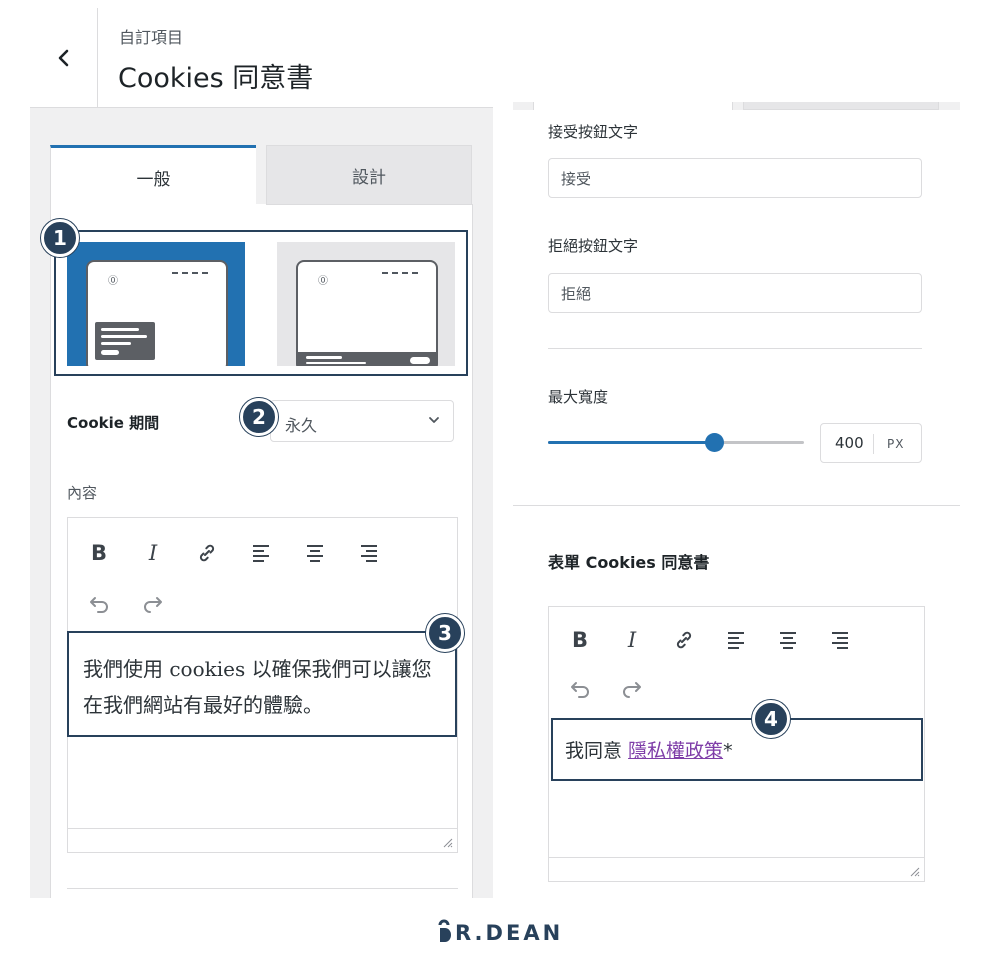 The image size is (1000, 964). Describe the element at coordinates (737, 749) in the screenshot. I see `form-consent-editor-body: 我同意 隱私權政策*` at that location.